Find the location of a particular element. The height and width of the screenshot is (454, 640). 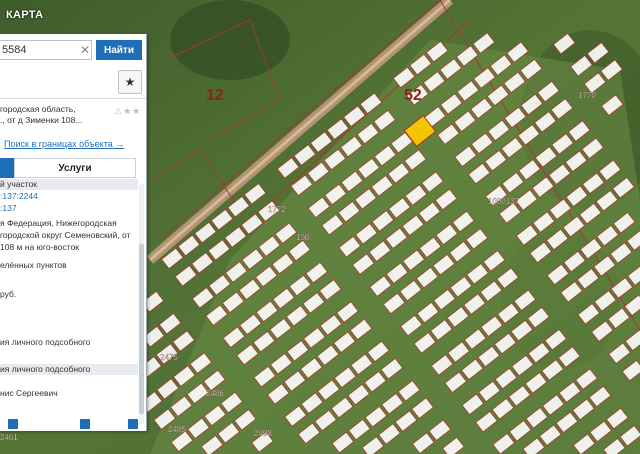

panel-scrollbar is located at coordinates (141, 304).